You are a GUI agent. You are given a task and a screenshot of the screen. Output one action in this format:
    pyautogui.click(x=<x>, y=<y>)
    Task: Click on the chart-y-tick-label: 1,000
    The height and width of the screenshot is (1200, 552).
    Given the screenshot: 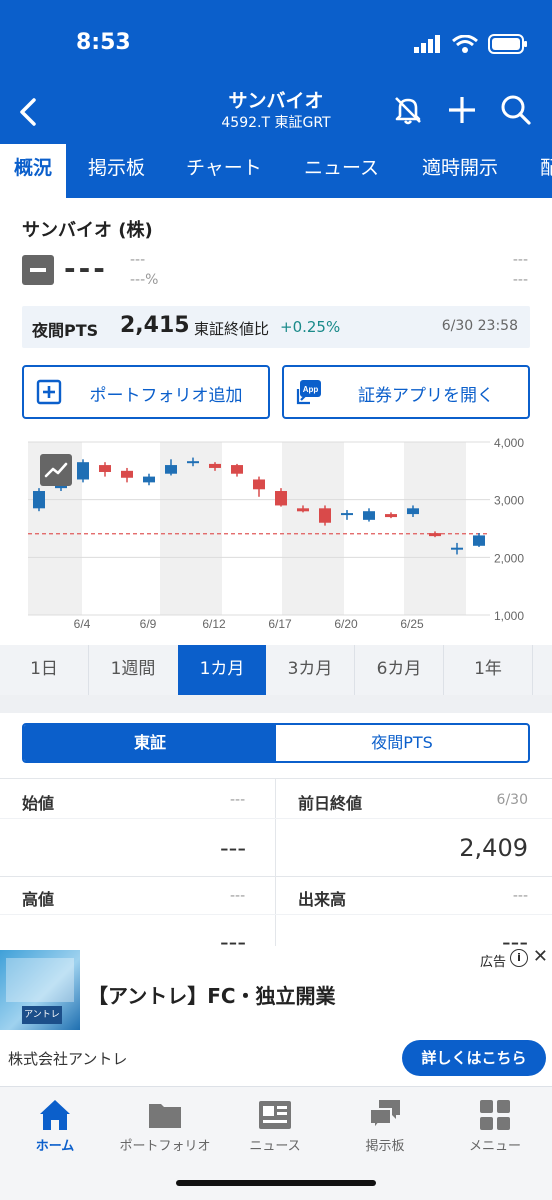 What is the action you would take?
    pyautogui.click(x=509, y=616)
    